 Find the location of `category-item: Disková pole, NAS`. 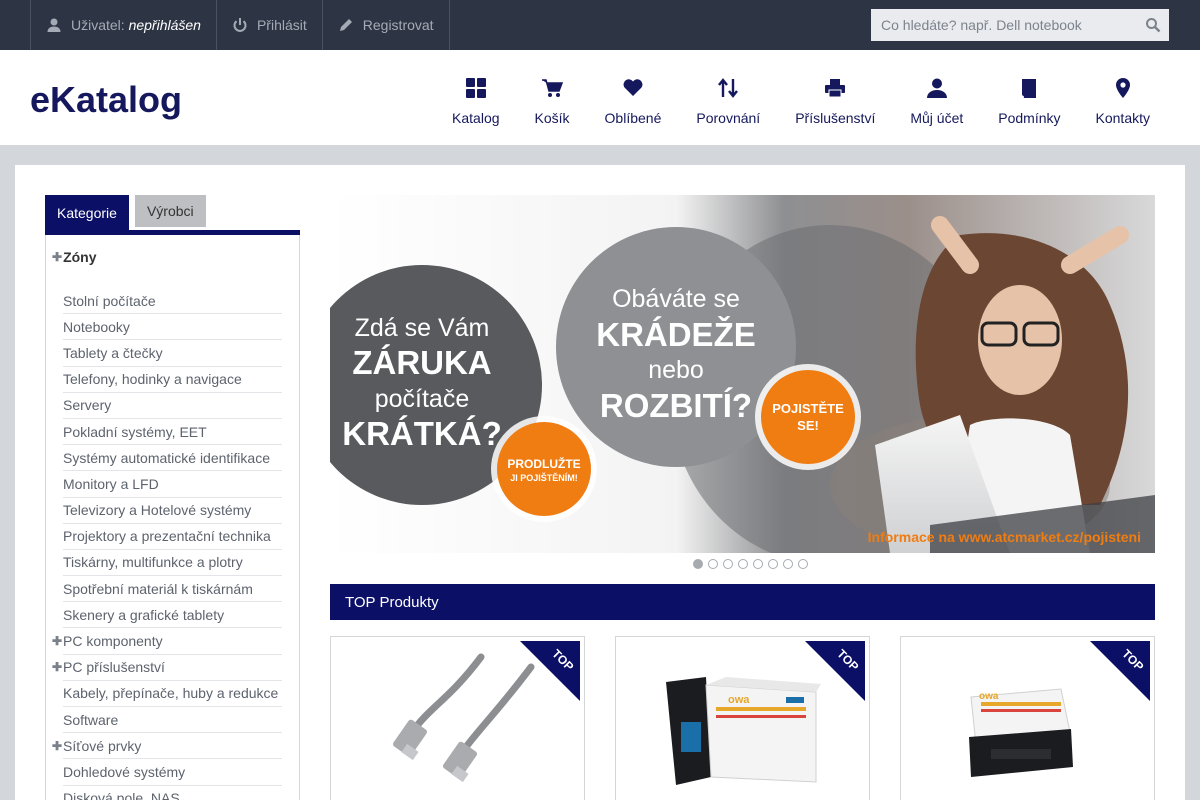

category-item: Disková pole, NAS is located at coordinates (172, 793).